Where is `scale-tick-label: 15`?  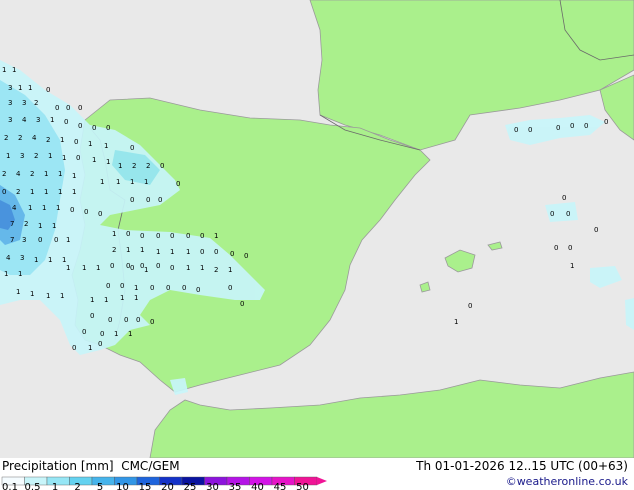 scale-tick-label: 15 is located at coordinates (145, 486).